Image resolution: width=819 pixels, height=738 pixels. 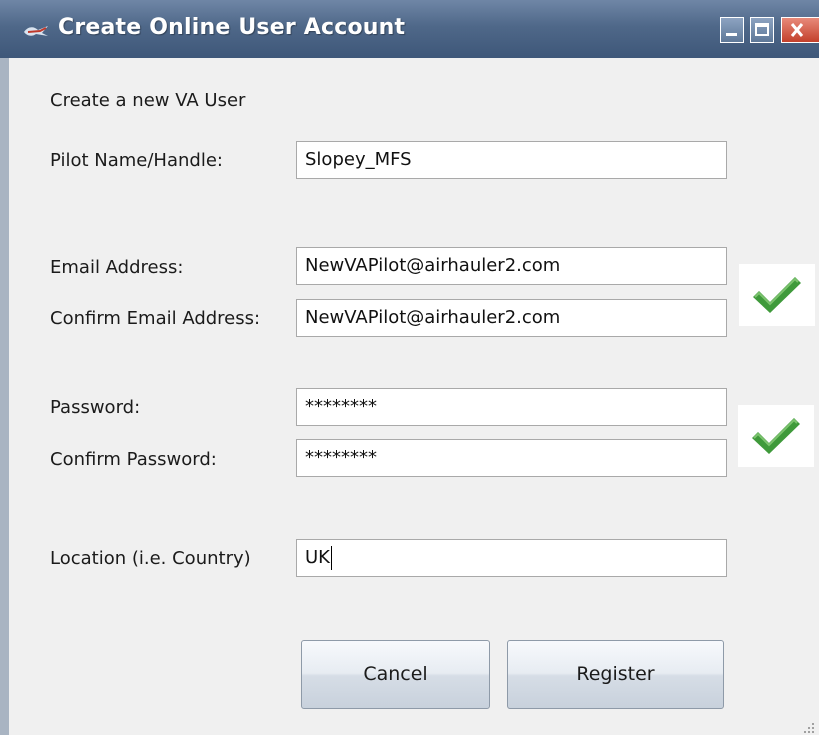 What do you see at coordinates (136, 160) in the screenshot?
I see `pilot-name-label: Pilot Name/Handle:` at bounding box center [136, 160].